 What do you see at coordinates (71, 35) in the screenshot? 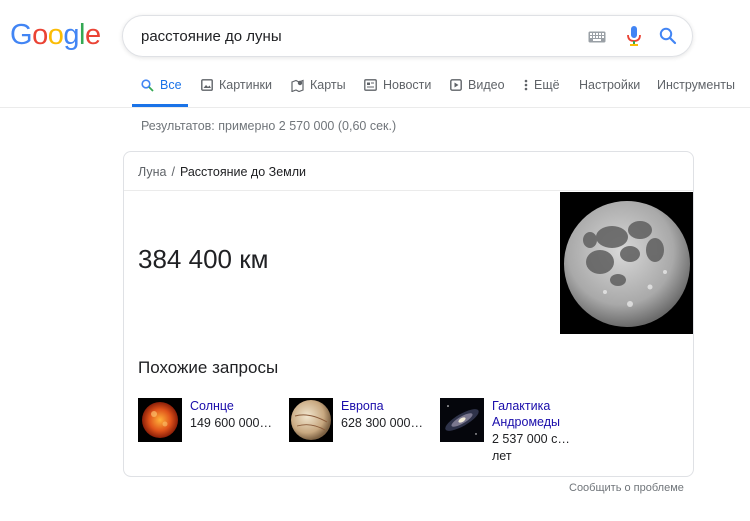
I see `logo-letter: g` at bounding box center [71, 35].